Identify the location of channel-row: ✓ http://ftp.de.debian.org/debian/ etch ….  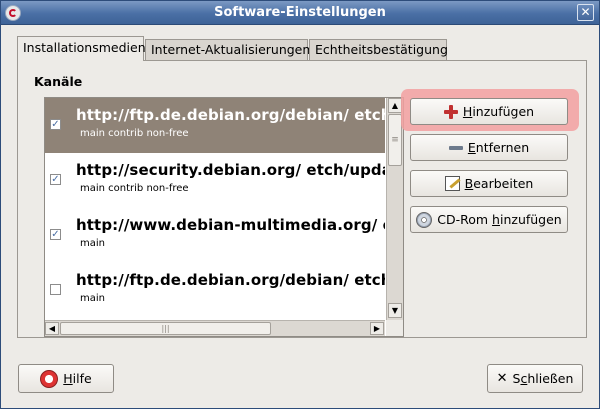
(215, 125).